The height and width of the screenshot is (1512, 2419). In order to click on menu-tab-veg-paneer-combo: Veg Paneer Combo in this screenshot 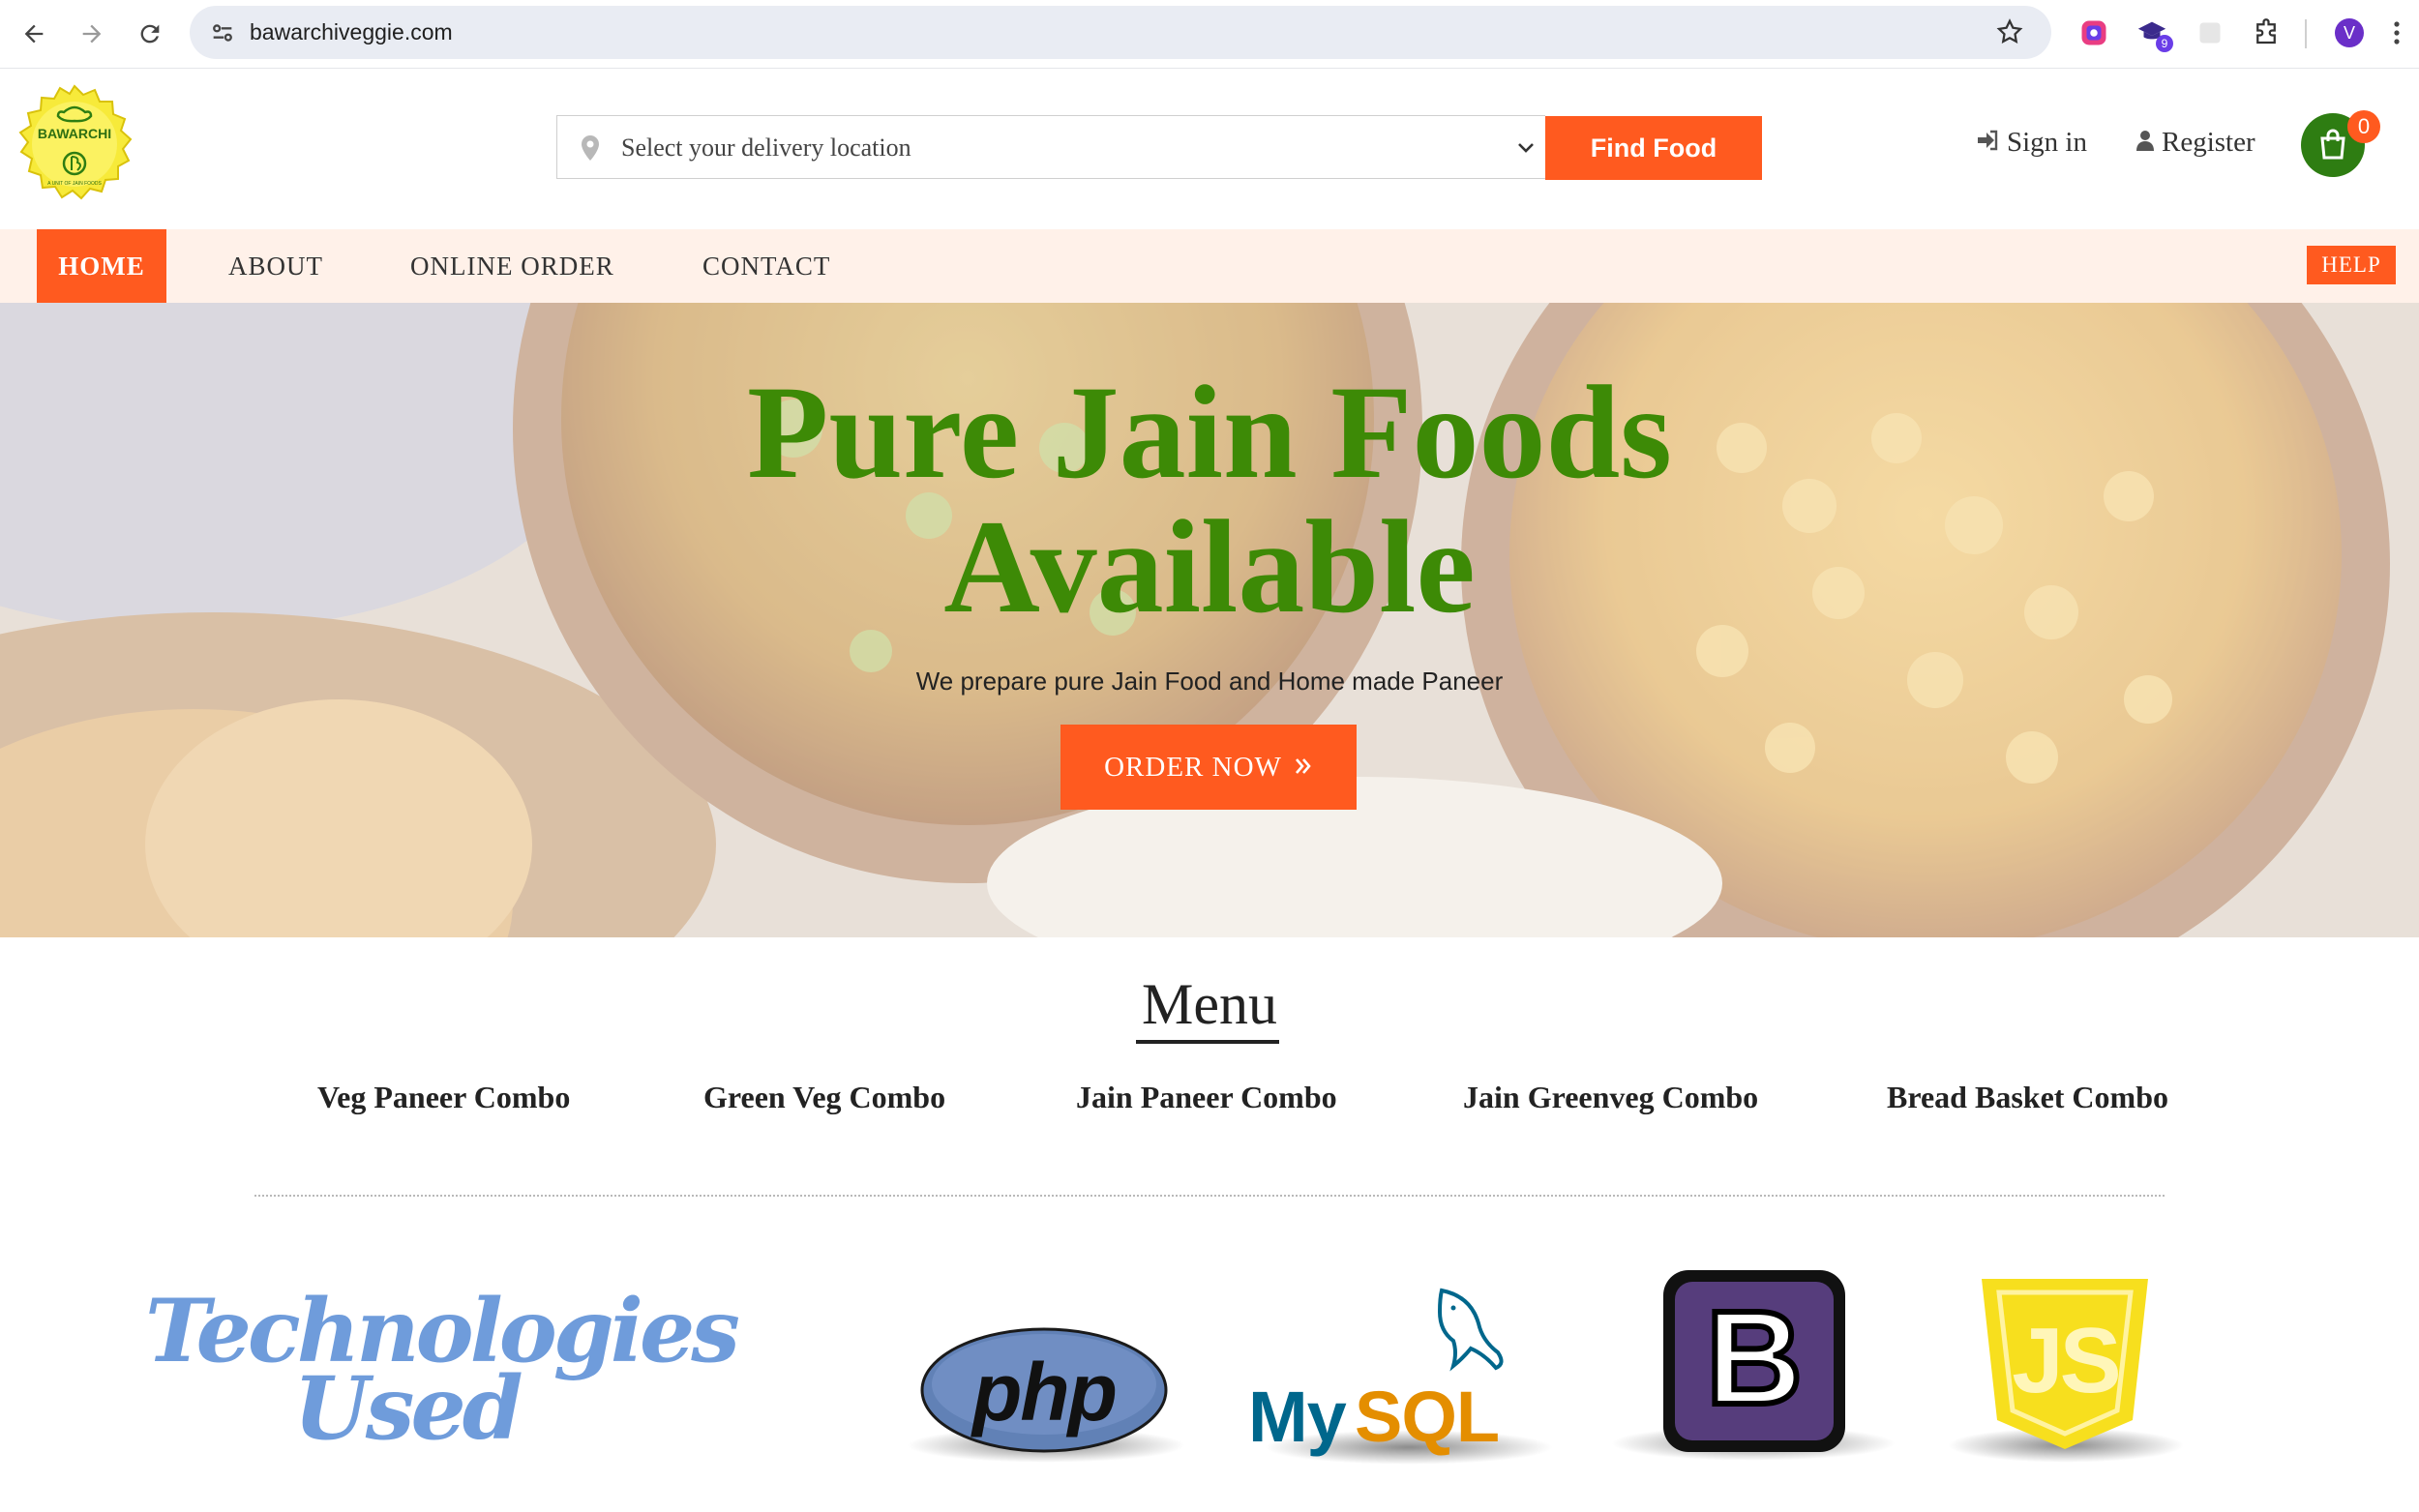, I will do `click(444, 1098)`.